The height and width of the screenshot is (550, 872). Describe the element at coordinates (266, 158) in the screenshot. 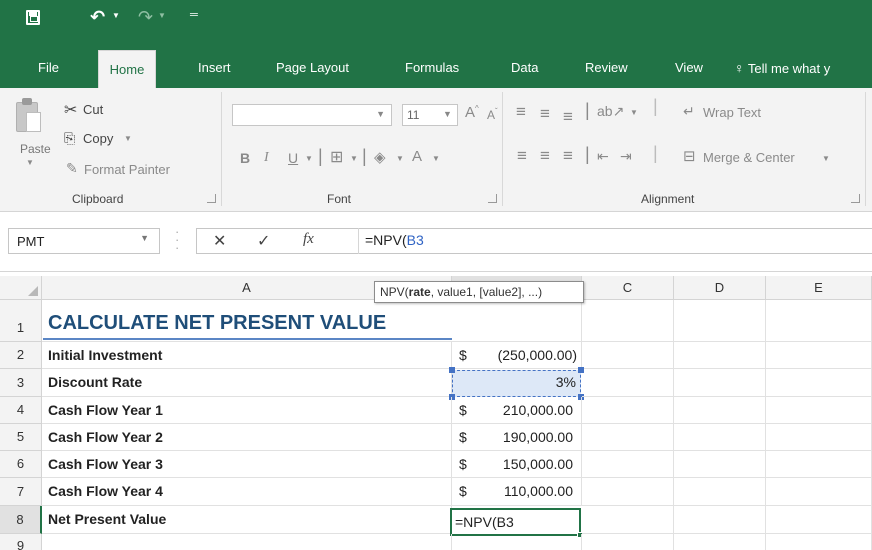

I see `italic-button: I` at that location.